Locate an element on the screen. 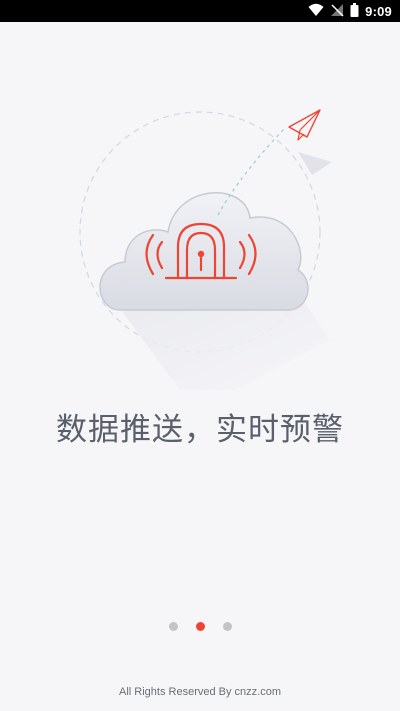 The height and width of the screenshot is (711, 400). status-icons: 9:09 is located at coordinates (350, 11).